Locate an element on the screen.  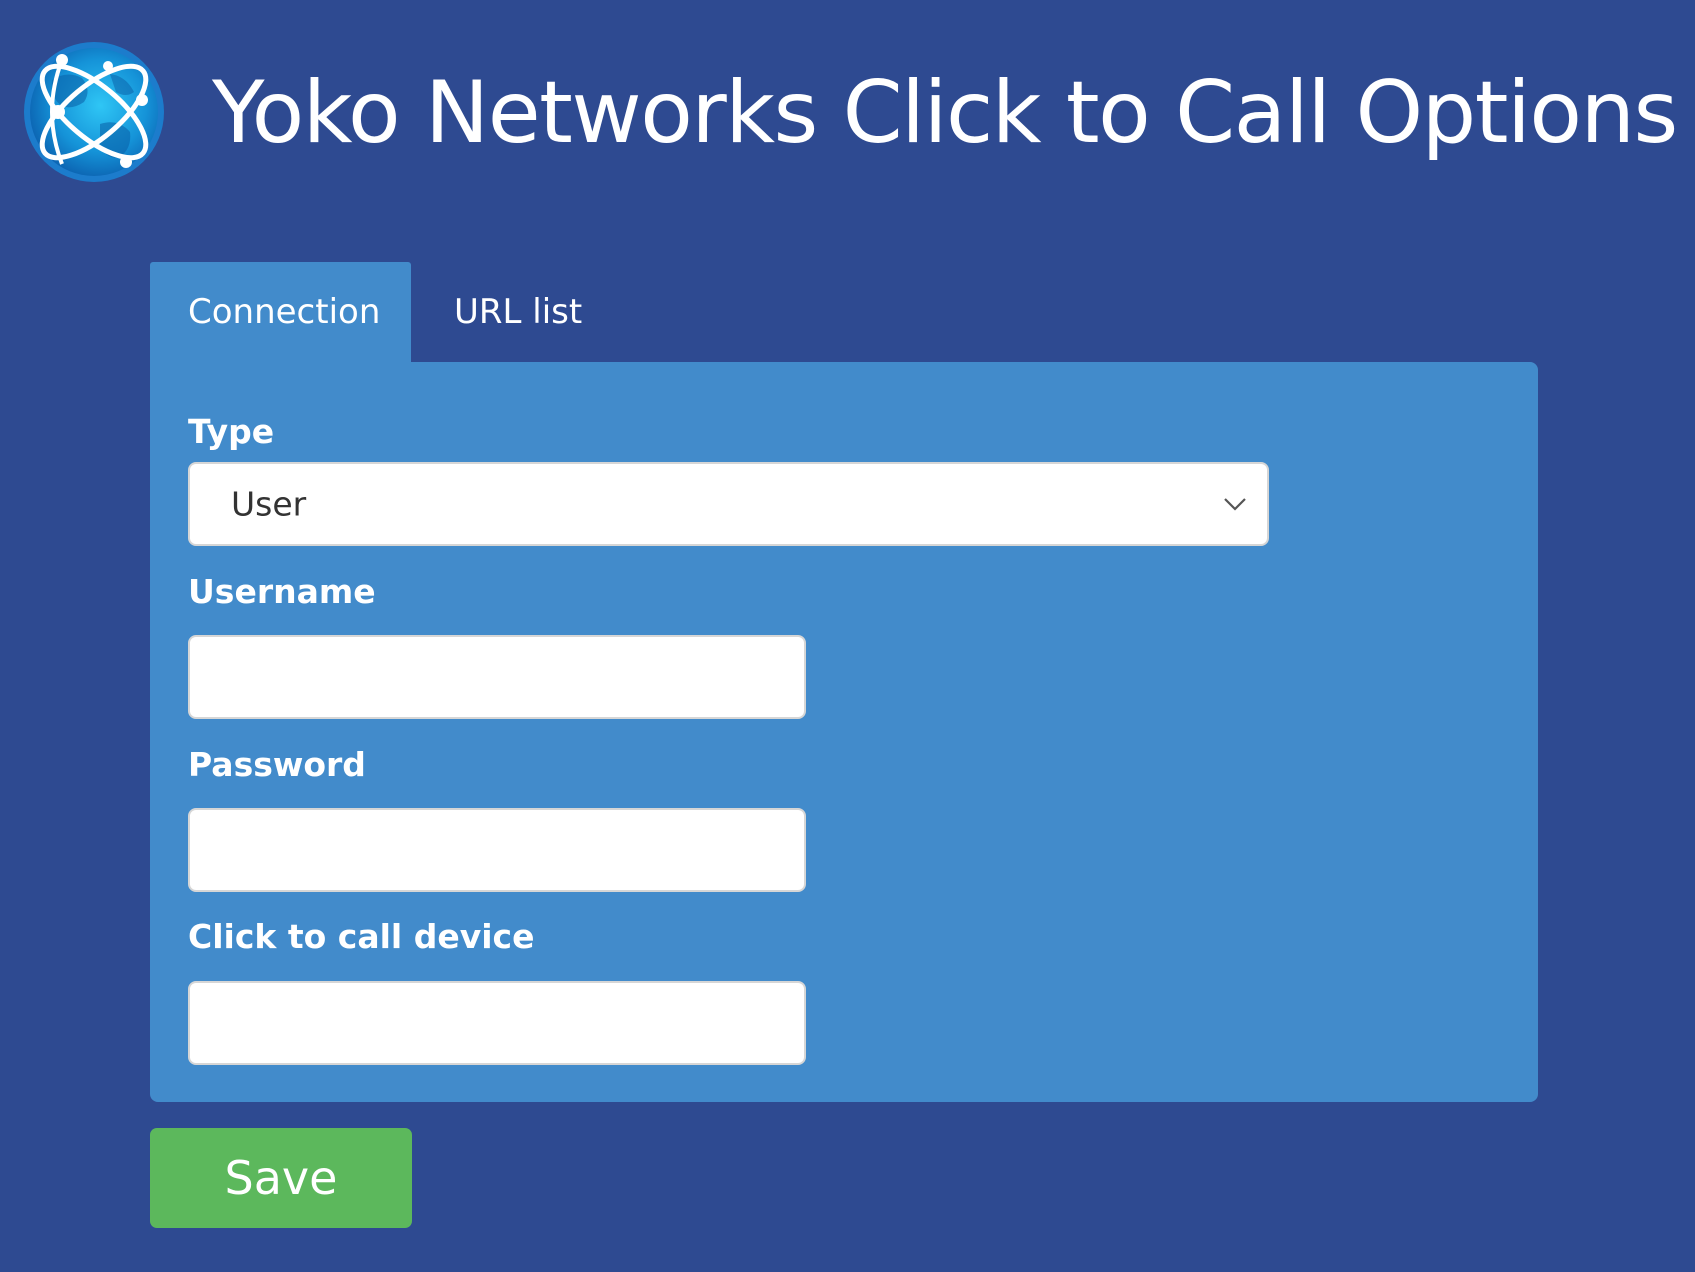
page-title: Yoko Networks Click to Call Options is located at coordinates (945, 112).